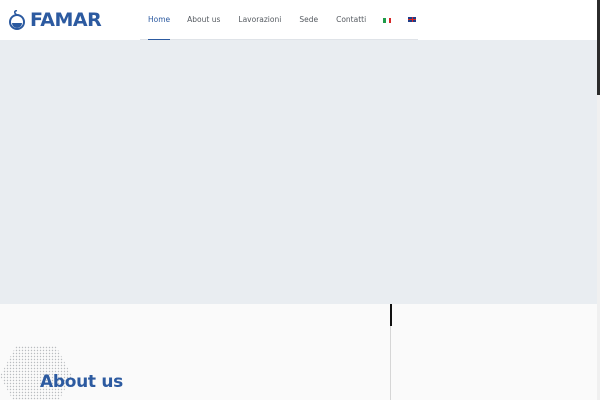 The image size is (600, 400). I want to click on about-us-heading: About us, so click(81, 382).